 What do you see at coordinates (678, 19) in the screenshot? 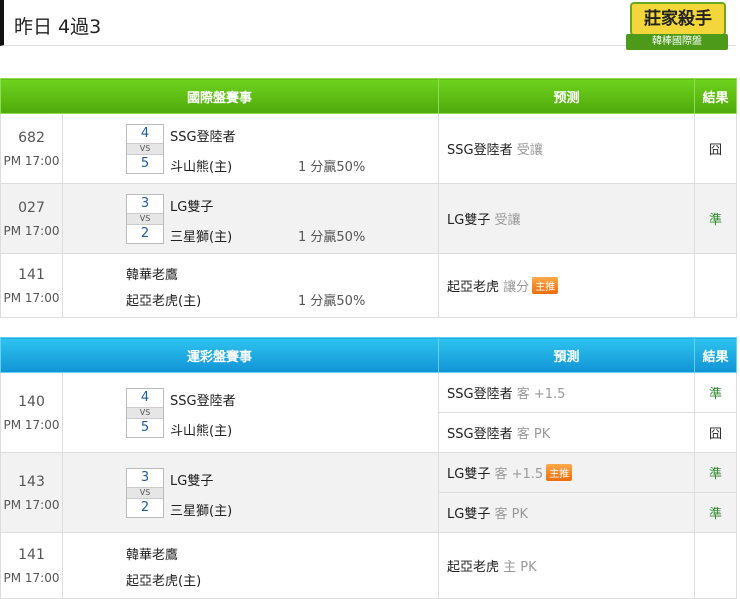
I see `logo-main: 莊家殺手` at bounding box center [678, 19].